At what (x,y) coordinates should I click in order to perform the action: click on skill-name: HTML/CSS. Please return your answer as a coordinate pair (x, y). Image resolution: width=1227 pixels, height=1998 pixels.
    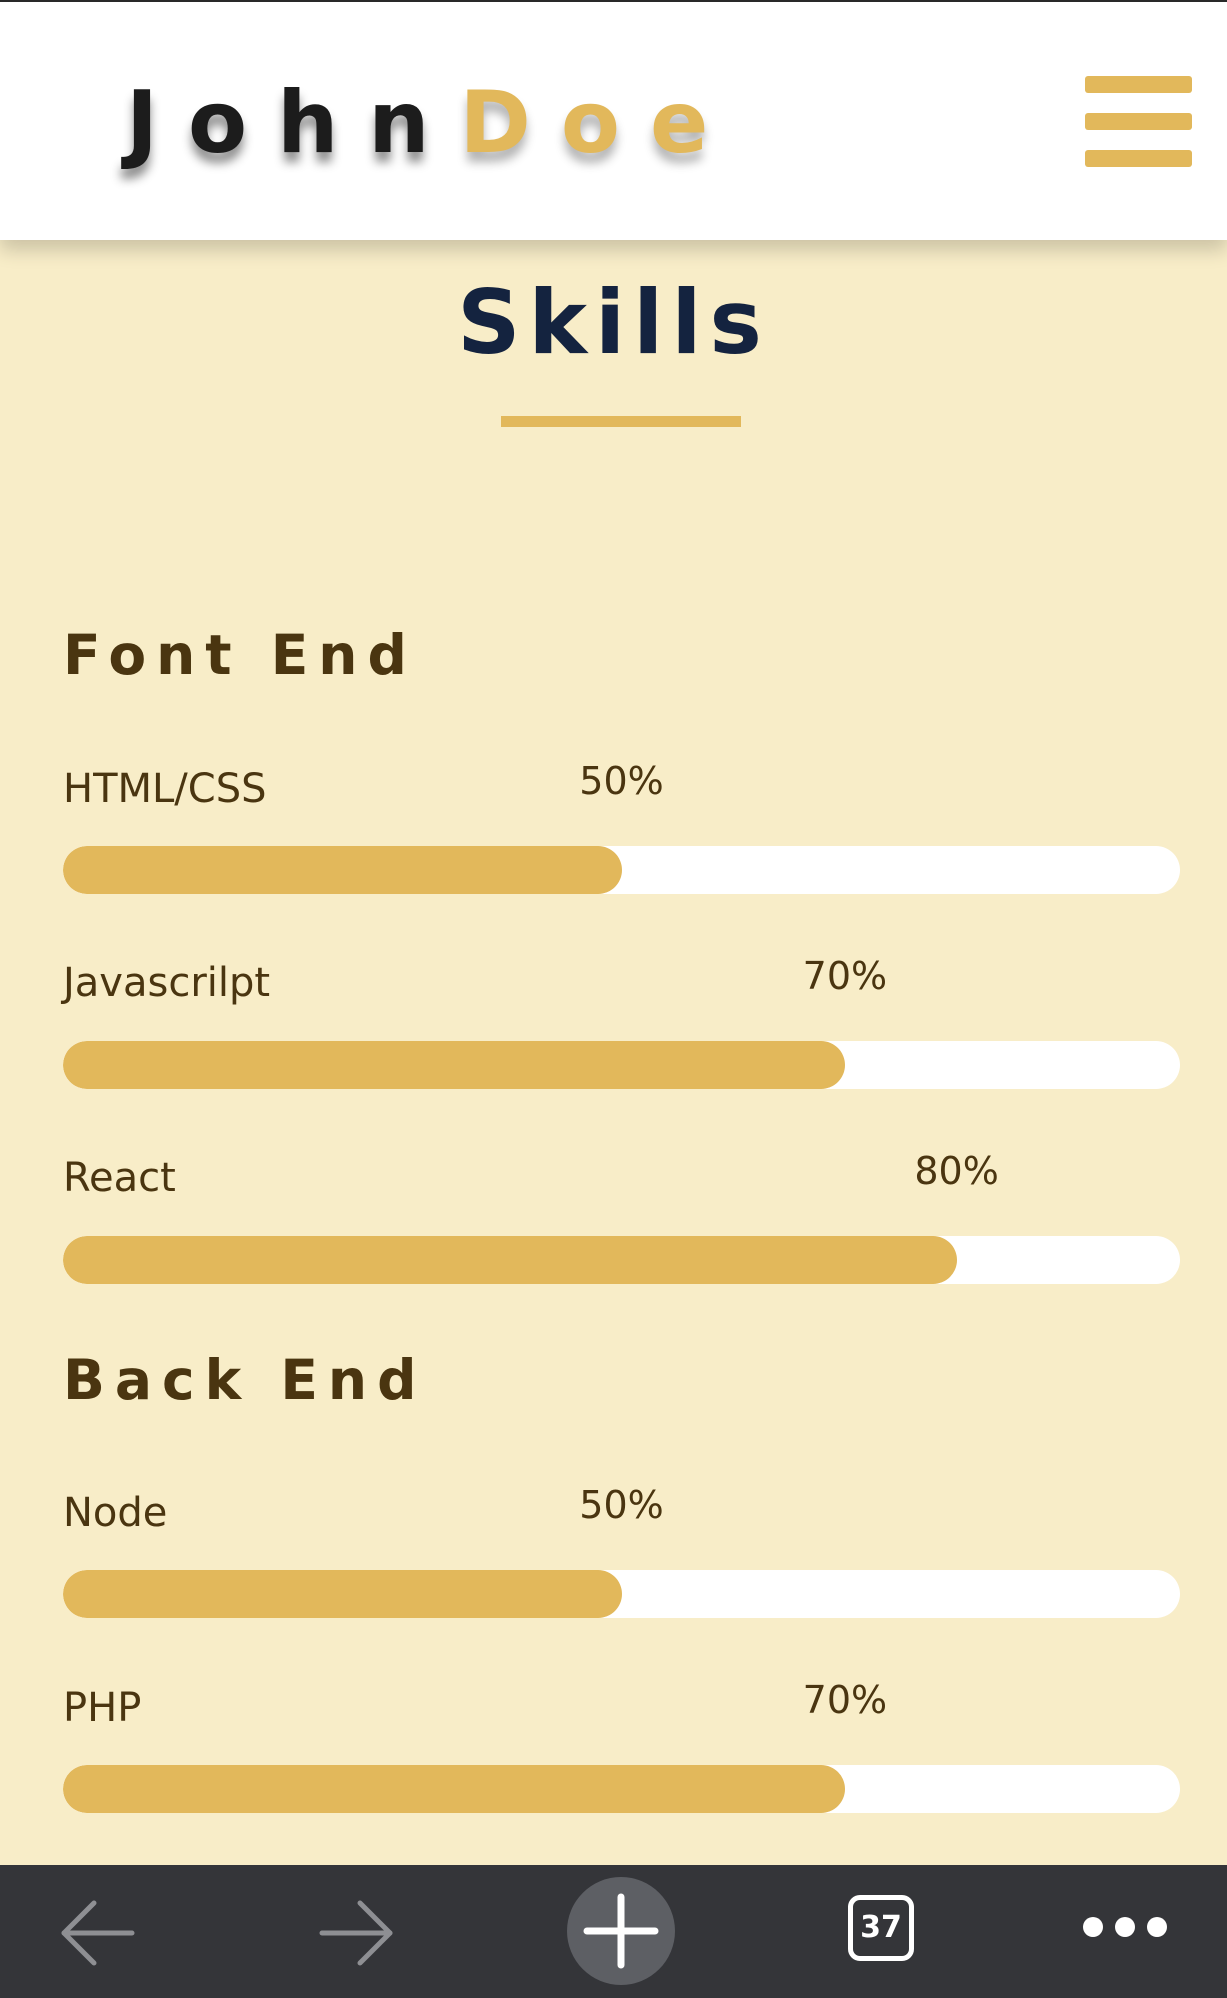
    Looking at the image, I should click on (165, 789).